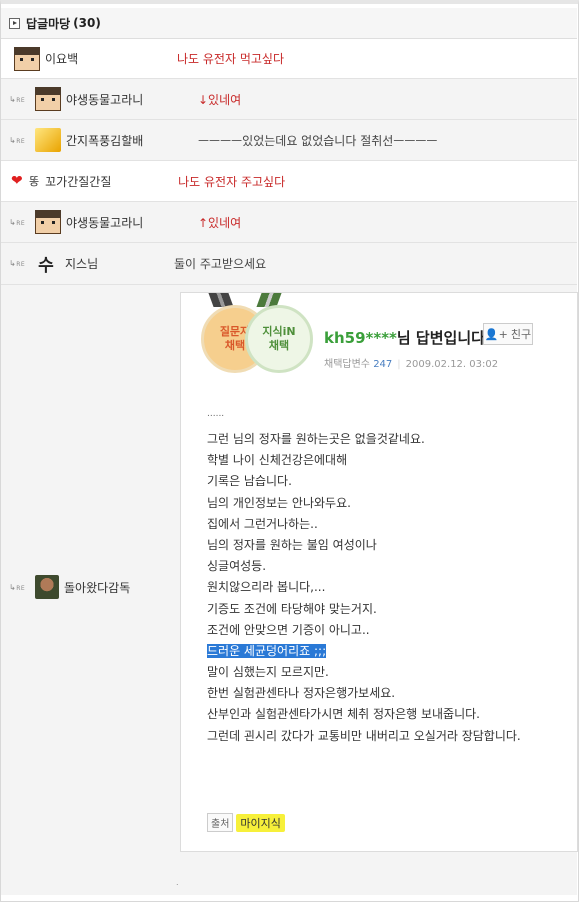  I want to click on answer-line: 기증도 조건에 타당해야 맞는거지., so click(292, 608).